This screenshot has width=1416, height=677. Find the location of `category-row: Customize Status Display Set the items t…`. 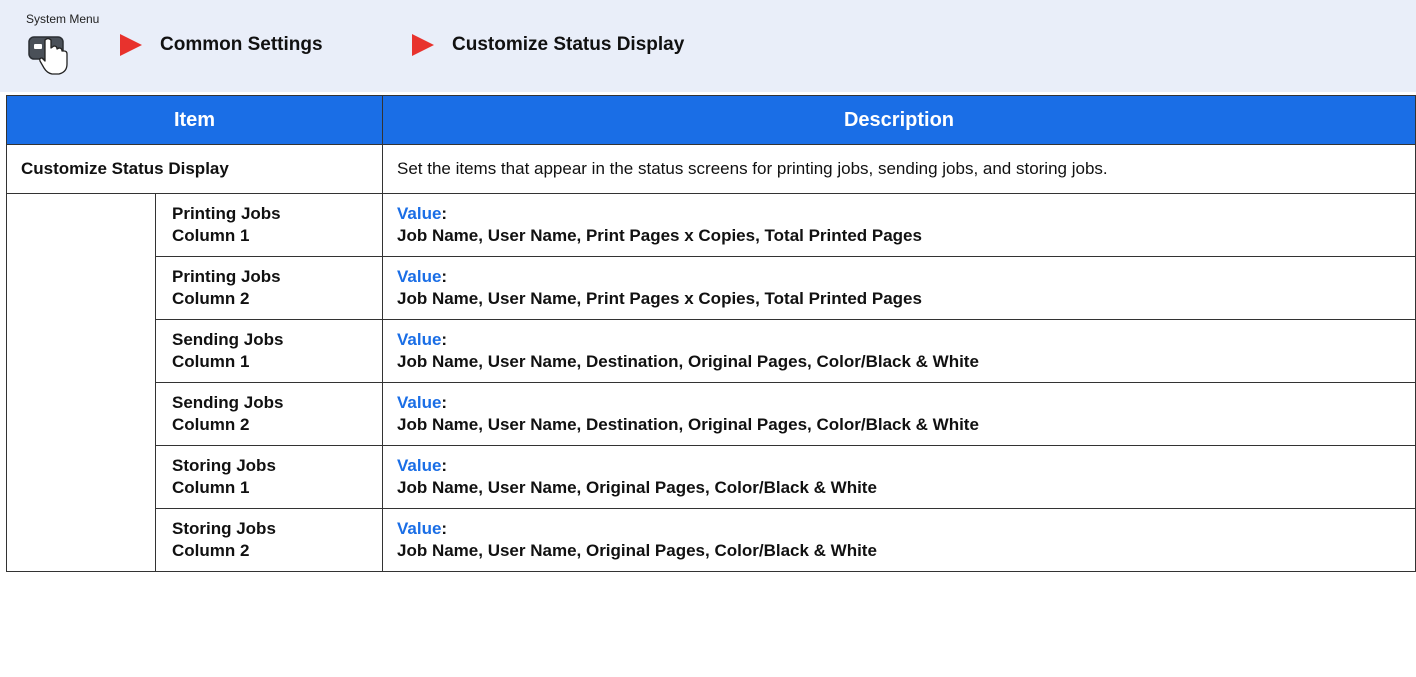

category-row: Customize Status Display Set the items t… is located at coordinates (711, 169).